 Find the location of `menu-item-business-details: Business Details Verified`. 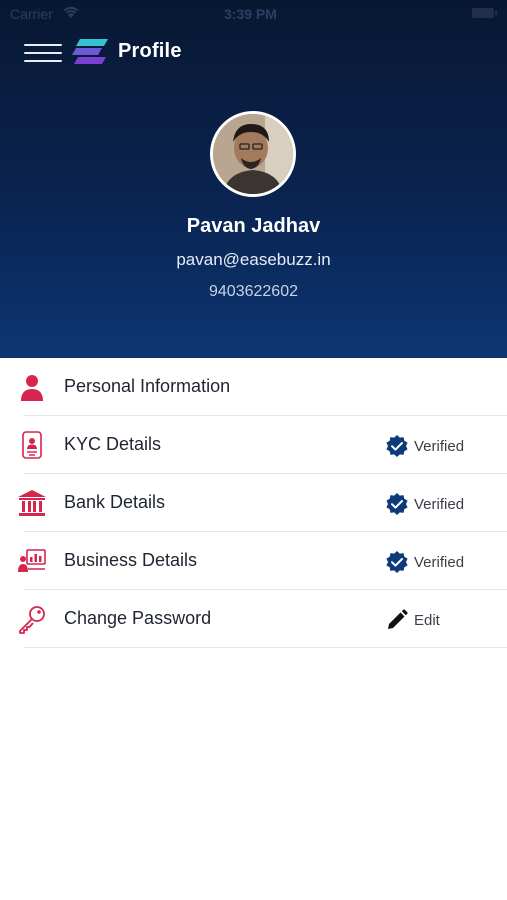

menu-item-business-details: Business Details Verified is located at coordinates (253, 561).